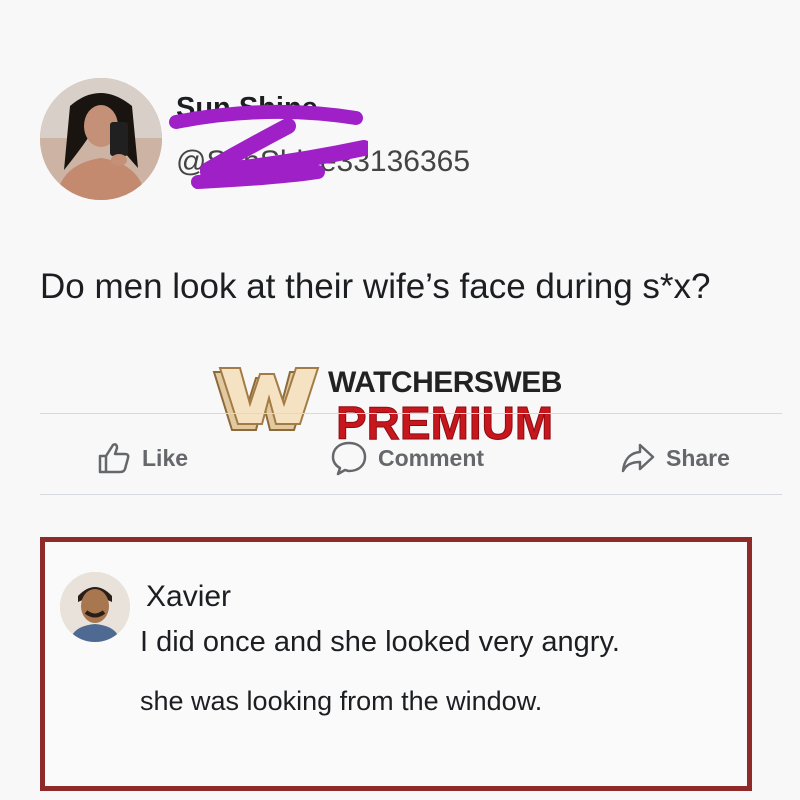 The width and height of the screenshot is (800, 800). Describe the element at coordinates (411, 413) in the screenshot. I see `divider-top` at that location.